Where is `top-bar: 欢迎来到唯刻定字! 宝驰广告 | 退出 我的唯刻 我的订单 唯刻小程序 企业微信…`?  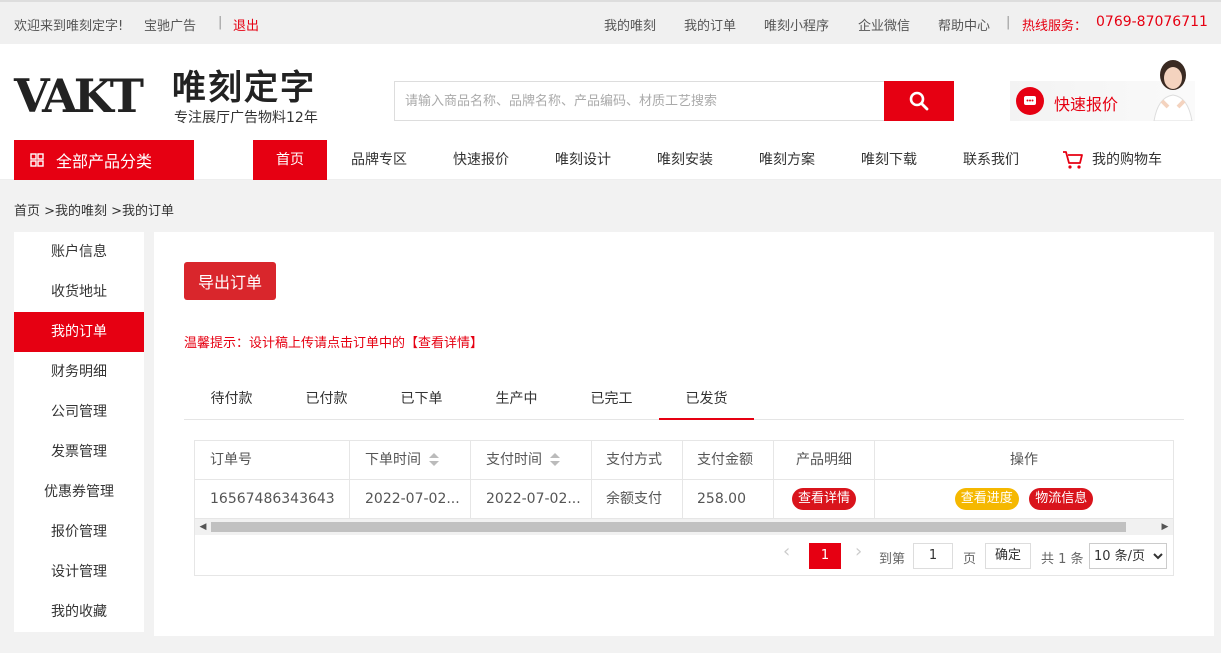 top-bar: 欢迎来到唯刻定字! 宝驰广告 | 退出 我的唯刻 我的订单 唯刻小程序 企业微信… is located at coordinates (610, 22).